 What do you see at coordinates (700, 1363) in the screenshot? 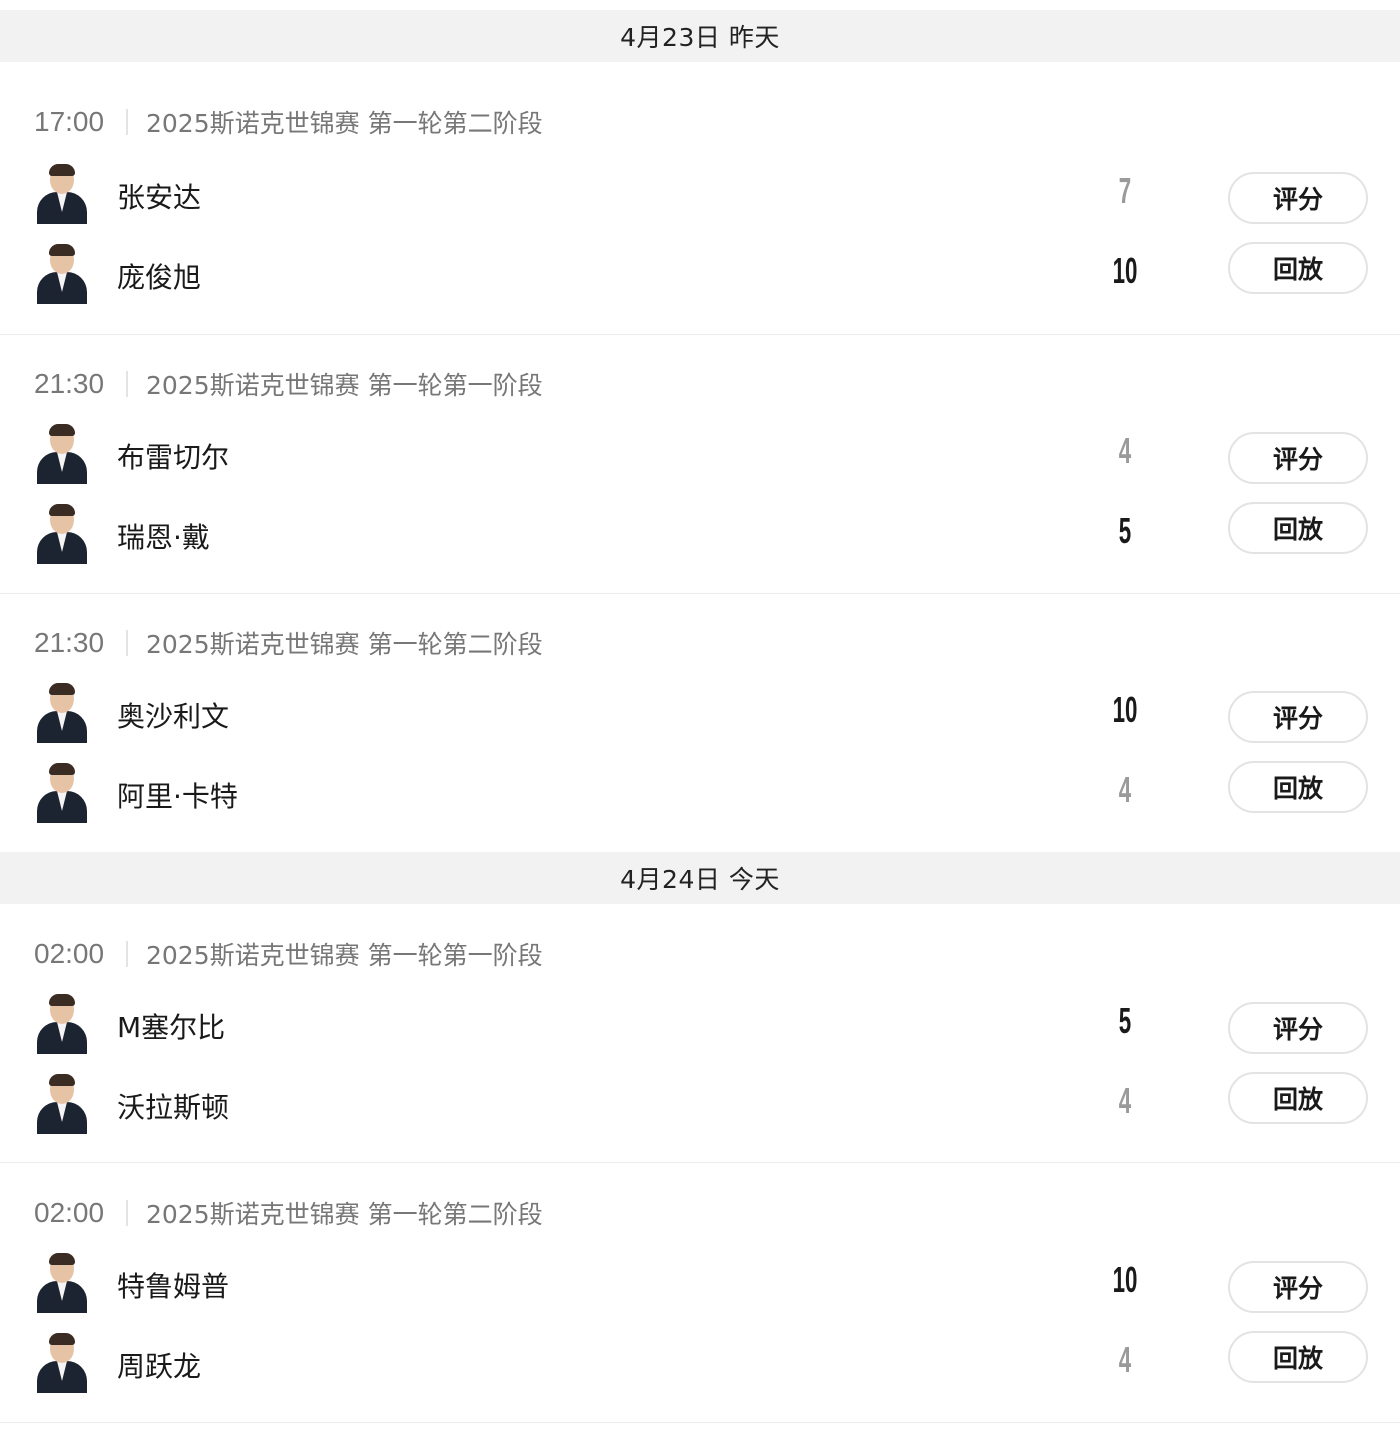
I see `player-row: 周跃龙 4 回放` at bounding box center [700, 1363].